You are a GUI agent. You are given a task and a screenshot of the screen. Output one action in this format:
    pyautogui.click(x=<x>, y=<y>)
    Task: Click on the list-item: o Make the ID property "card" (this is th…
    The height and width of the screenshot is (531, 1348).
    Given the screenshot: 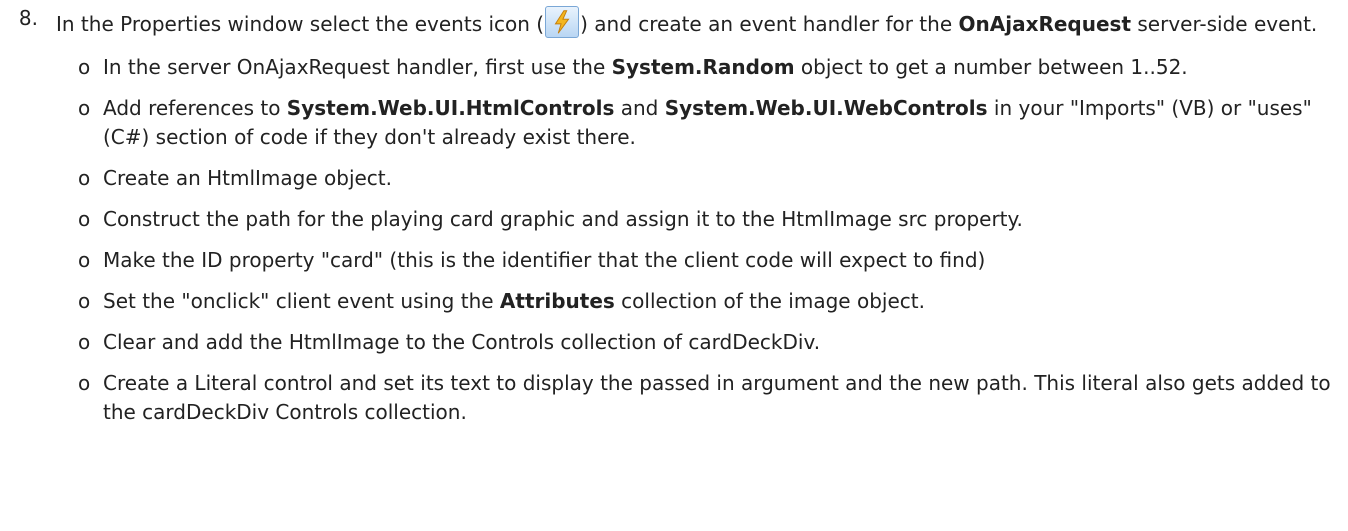 What is the action you would take?
    pyautogui.click(x=713, y=260)
    